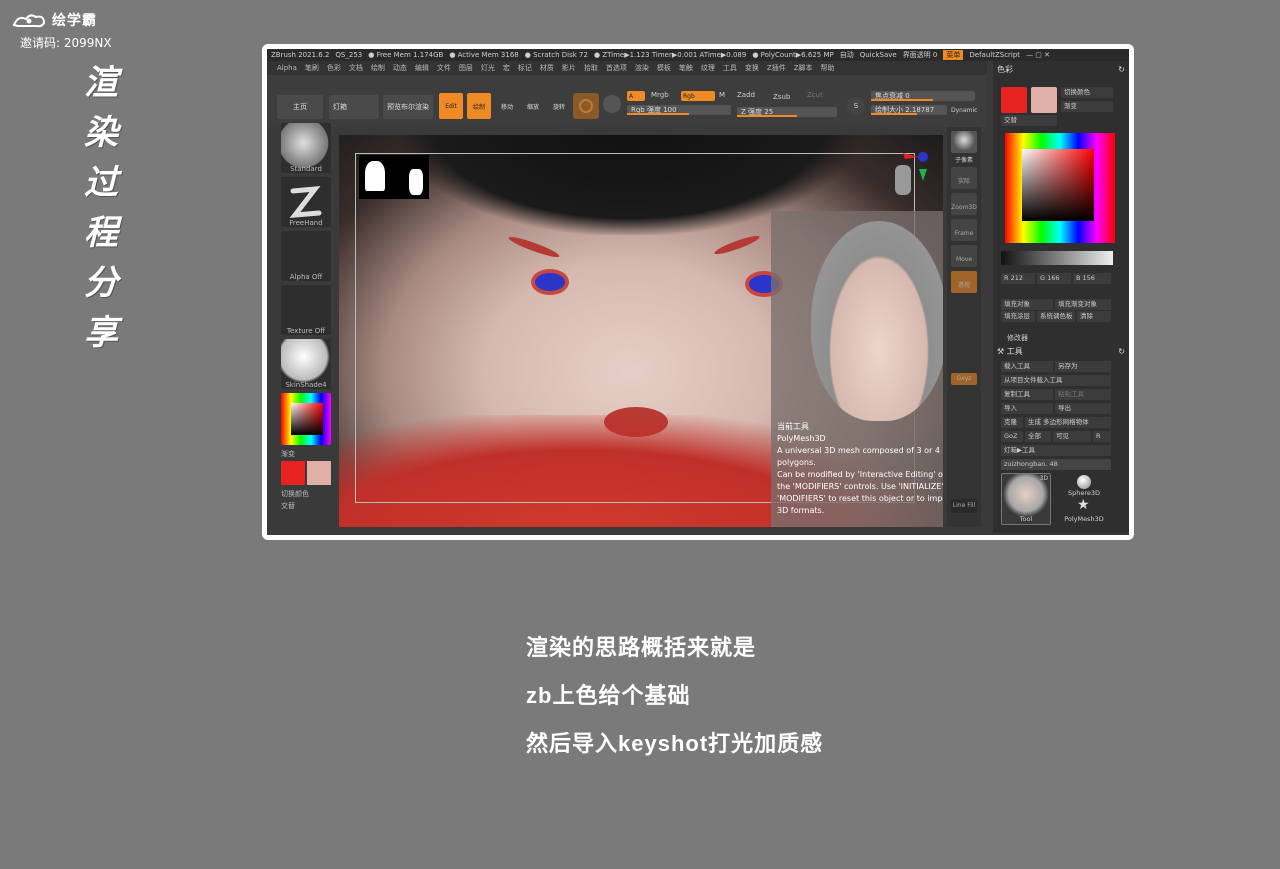 The image size is (1280, 869). Describe the element at coordinates (964, 230) in the screenshot. I see `frame-button: Frame` at that location.